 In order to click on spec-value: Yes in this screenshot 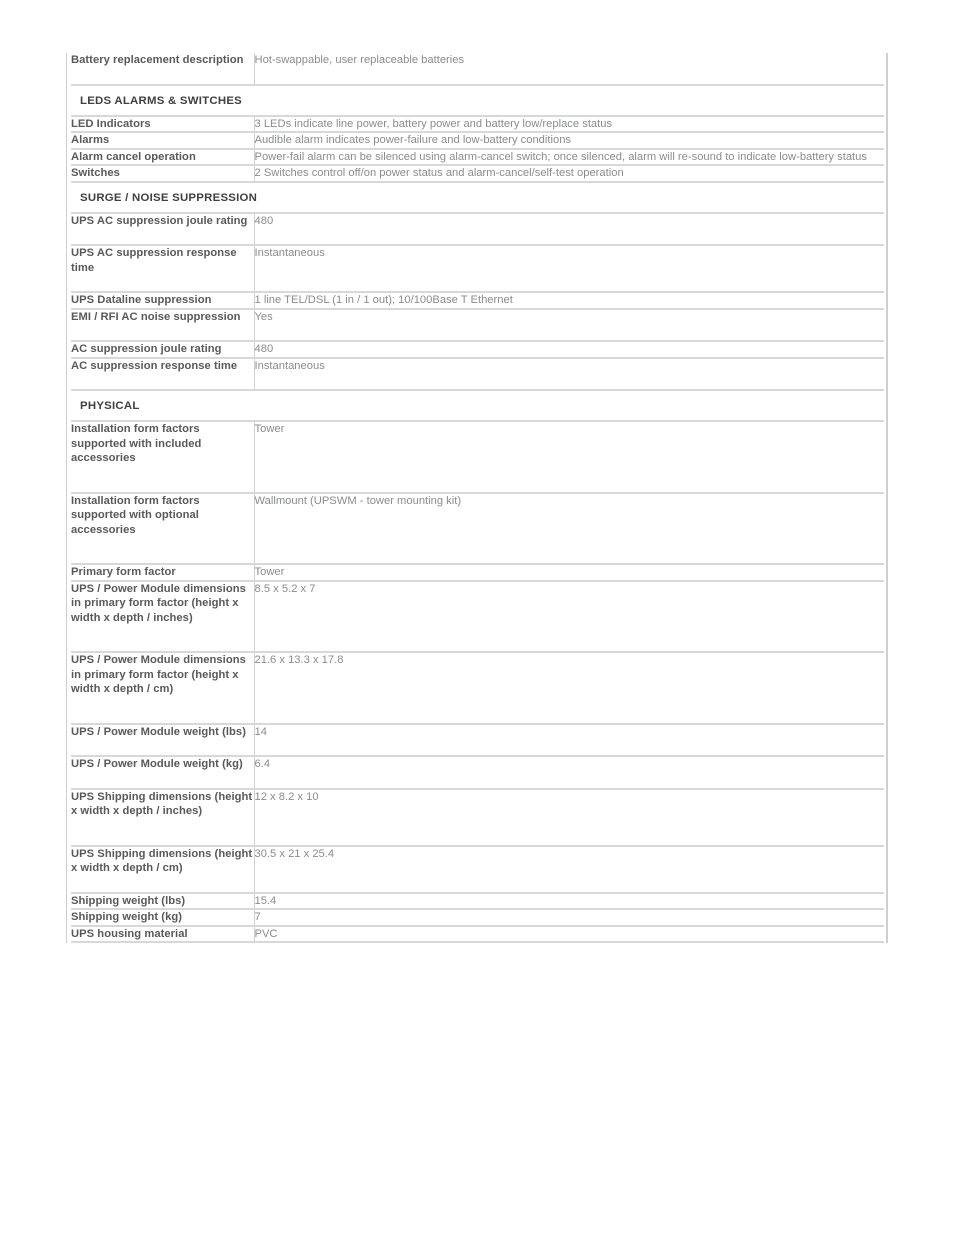, I will do `click(569, 325)`.